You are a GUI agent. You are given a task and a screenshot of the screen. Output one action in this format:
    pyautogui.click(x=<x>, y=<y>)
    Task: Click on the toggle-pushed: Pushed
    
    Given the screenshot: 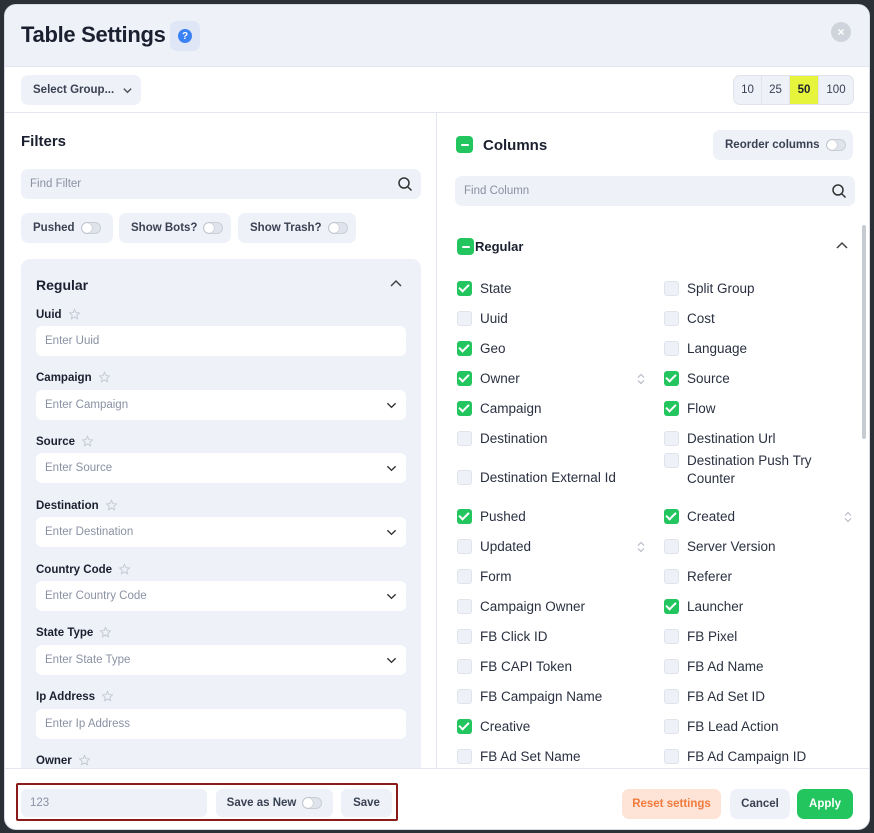 What is the action you would take?
    pyautogui.click(x=67, y=228)
    